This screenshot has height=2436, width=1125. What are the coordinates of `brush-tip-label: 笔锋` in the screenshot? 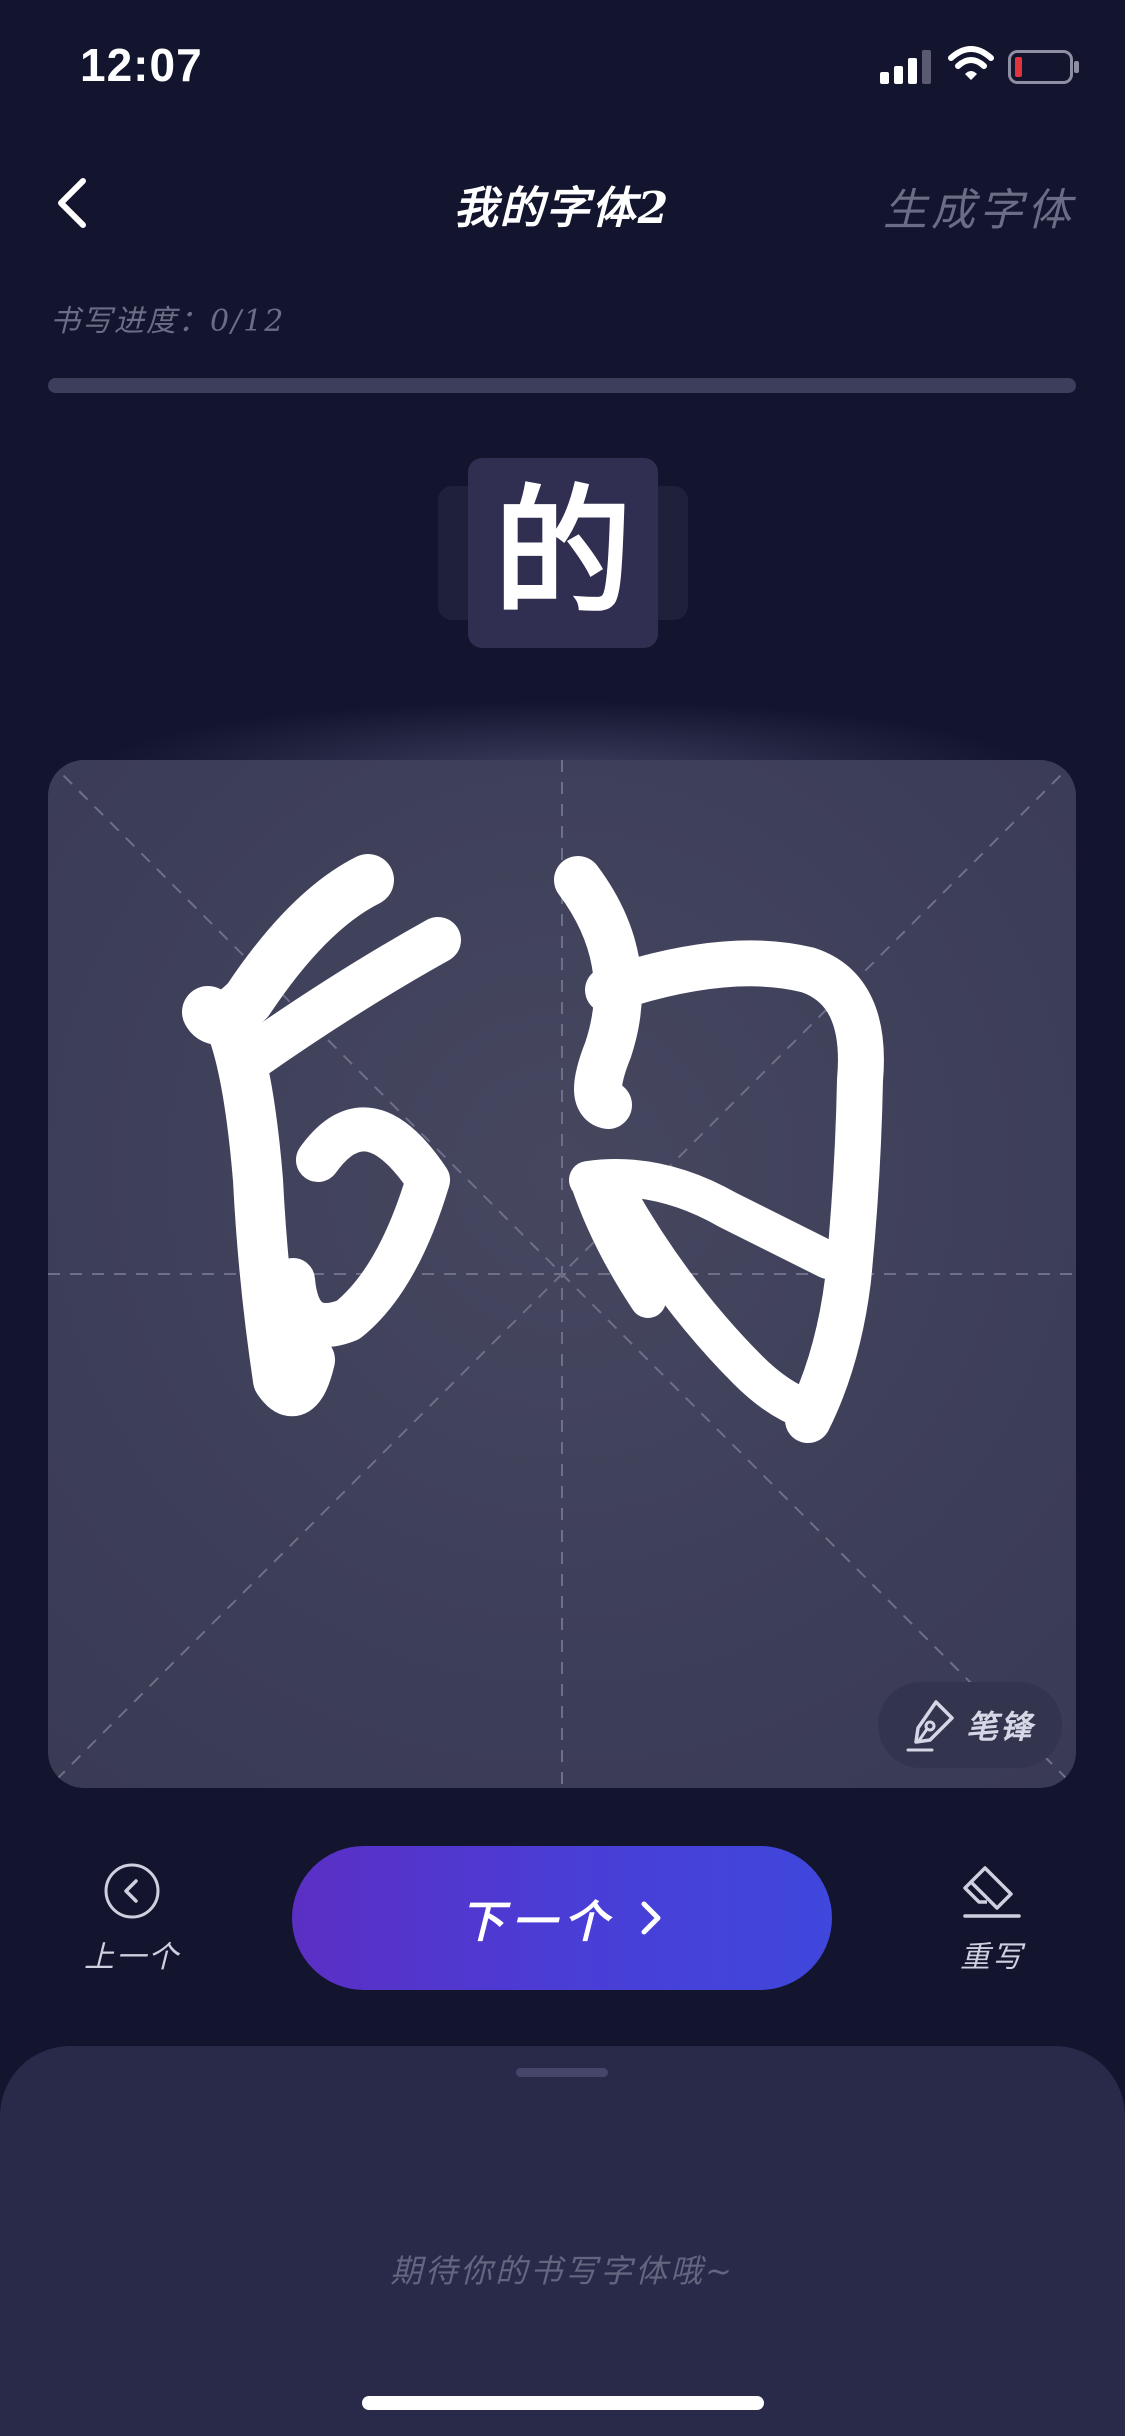 It's located at (999, 1727).